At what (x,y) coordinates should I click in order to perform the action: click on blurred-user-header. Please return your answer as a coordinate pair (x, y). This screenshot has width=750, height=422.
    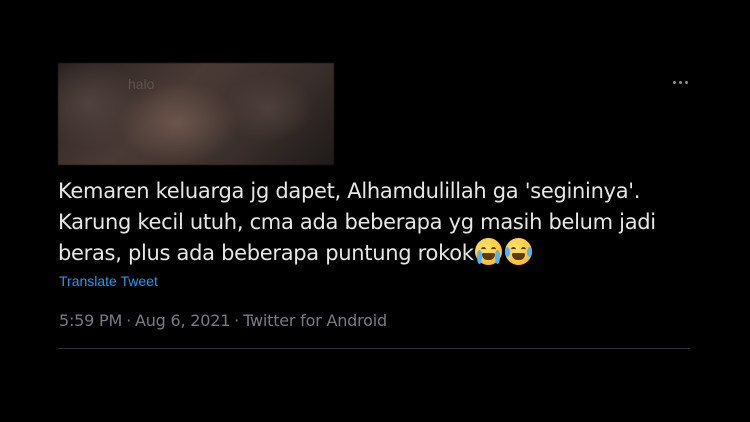
    Looking at the image, I should click on (196, 114).